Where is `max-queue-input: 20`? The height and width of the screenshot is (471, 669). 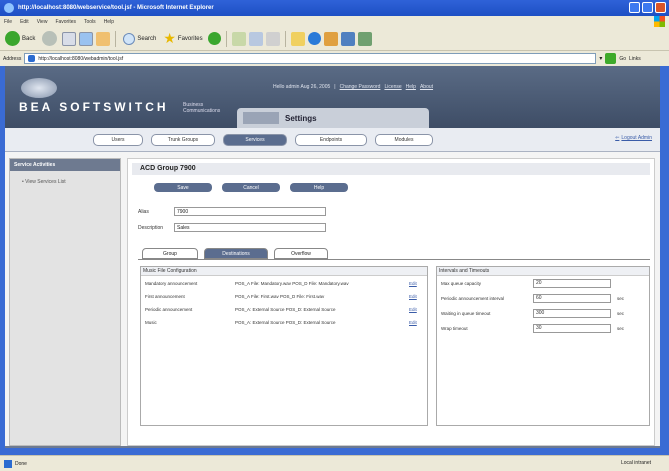 max-queue-input: 20 is located at coordinates (572, 283).